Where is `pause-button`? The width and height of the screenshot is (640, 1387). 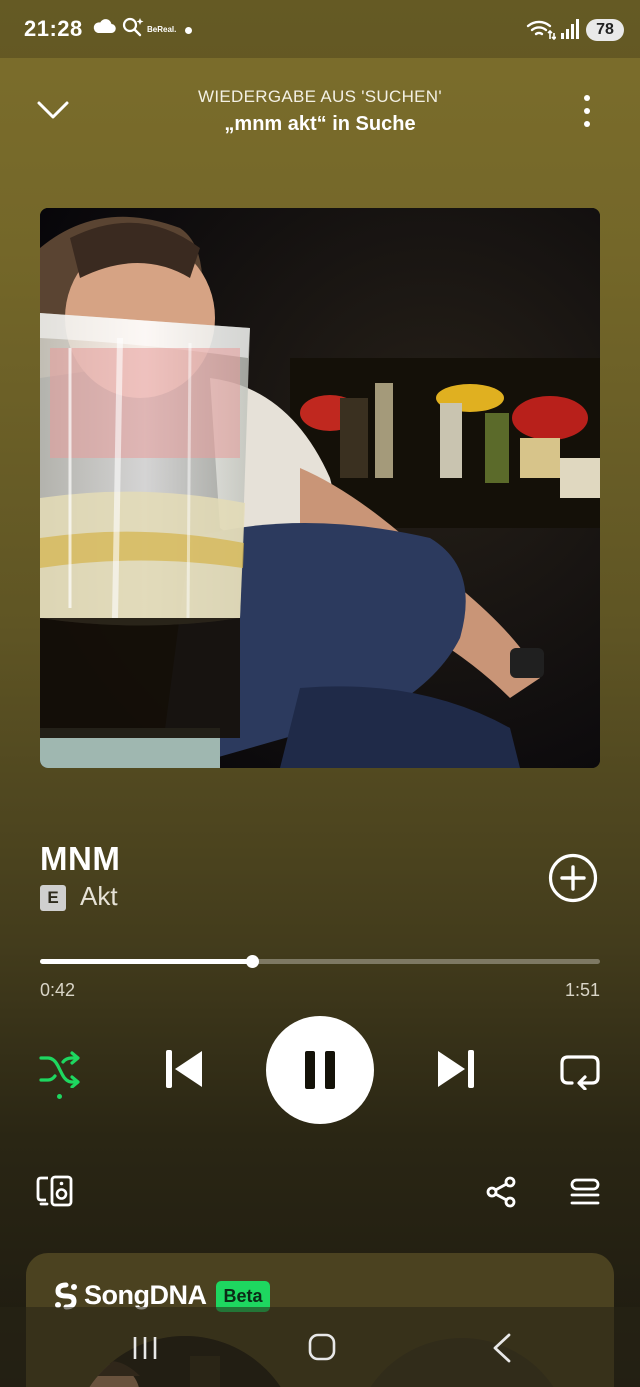 pause-button is located at coordinates (320, 1070).